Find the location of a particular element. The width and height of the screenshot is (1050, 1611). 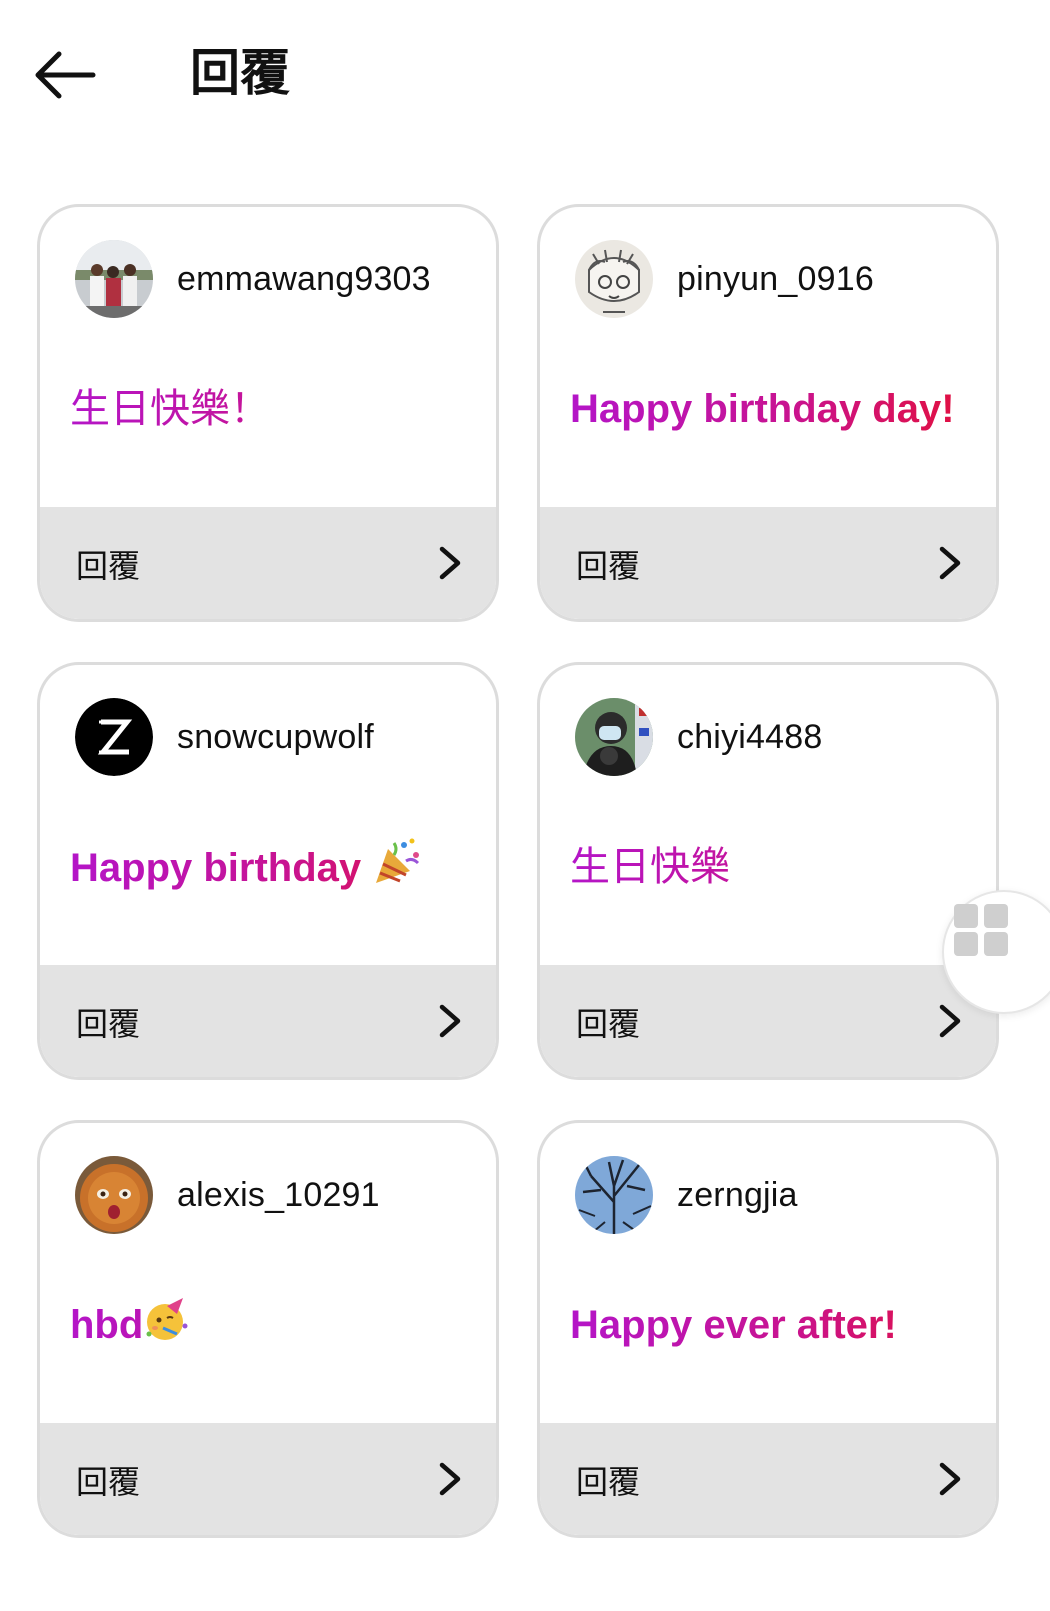

party-popper-icon is located at coordinates (397, 870).